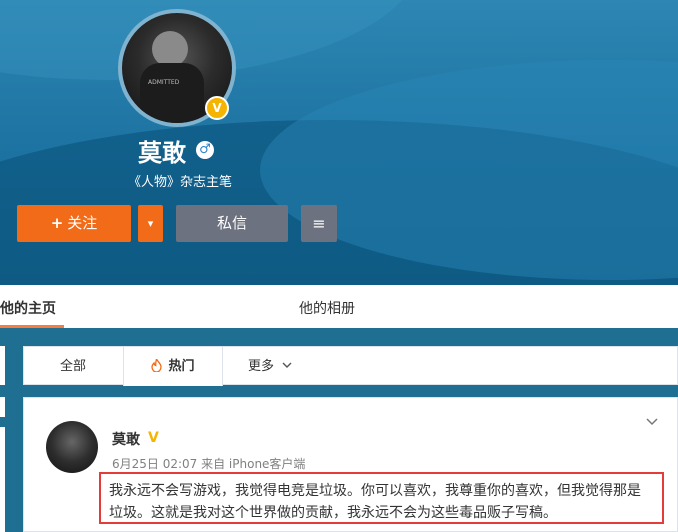  I want to click on post-author-avatar, so click(72, 447).